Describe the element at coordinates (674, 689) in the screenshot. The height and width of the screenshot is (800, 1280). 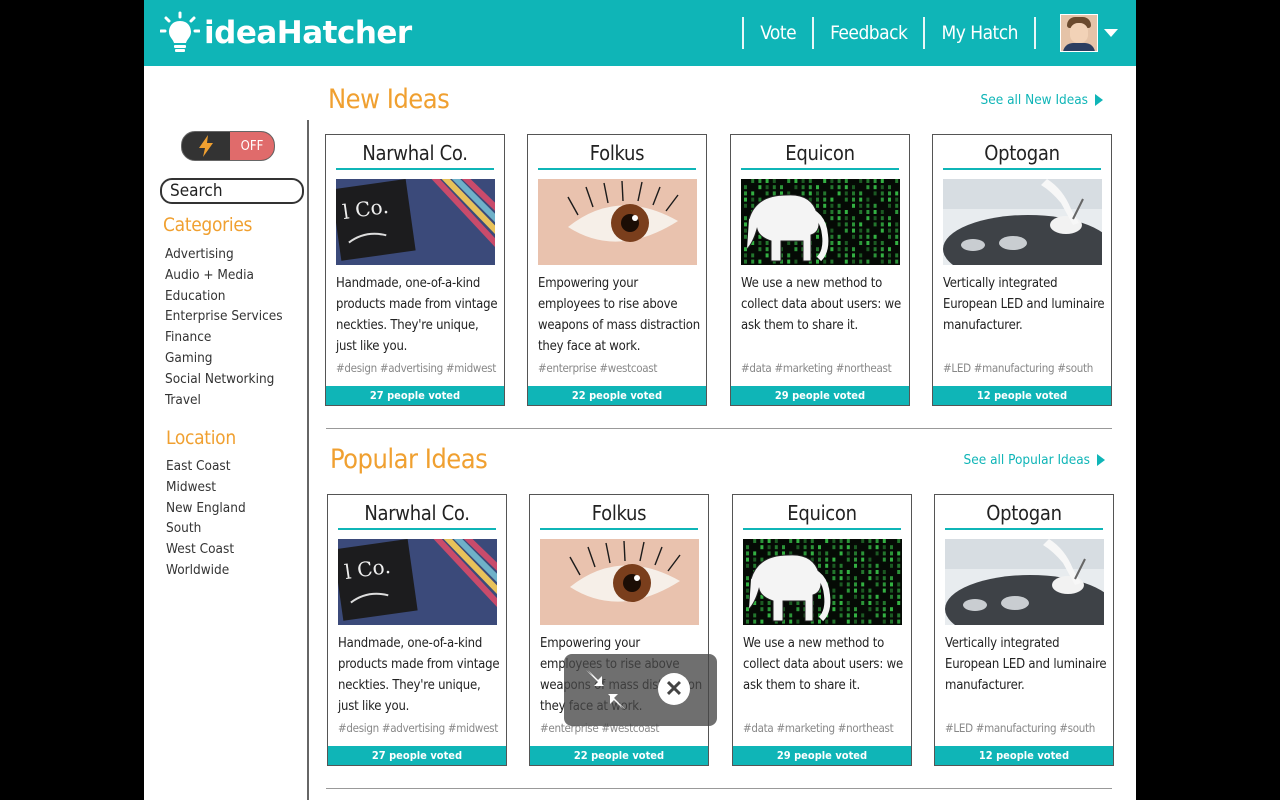
I see `close-icon: ✕` at that location.